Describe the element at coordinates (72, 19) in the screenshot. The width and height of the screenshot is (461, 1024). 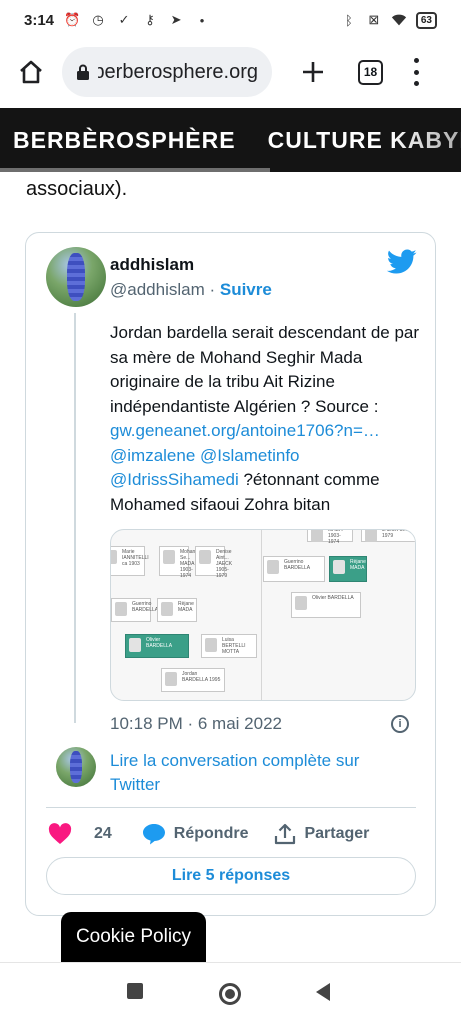
I see `alarm-off-icon: ⏰` at that location.